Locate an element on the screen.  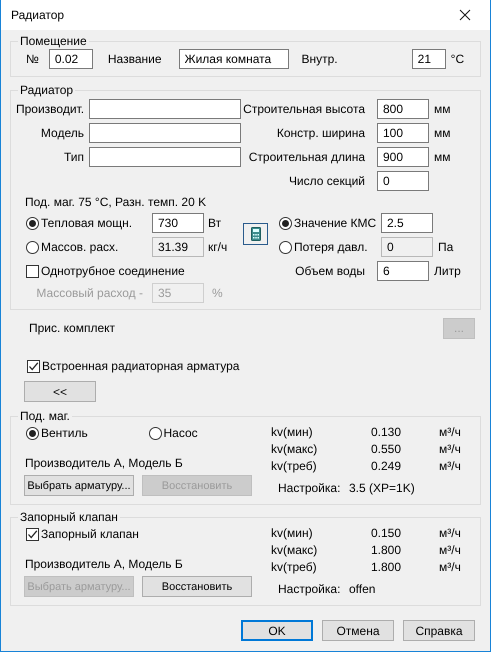
unit-label: кг/ч is located at coordinates (218, 247).